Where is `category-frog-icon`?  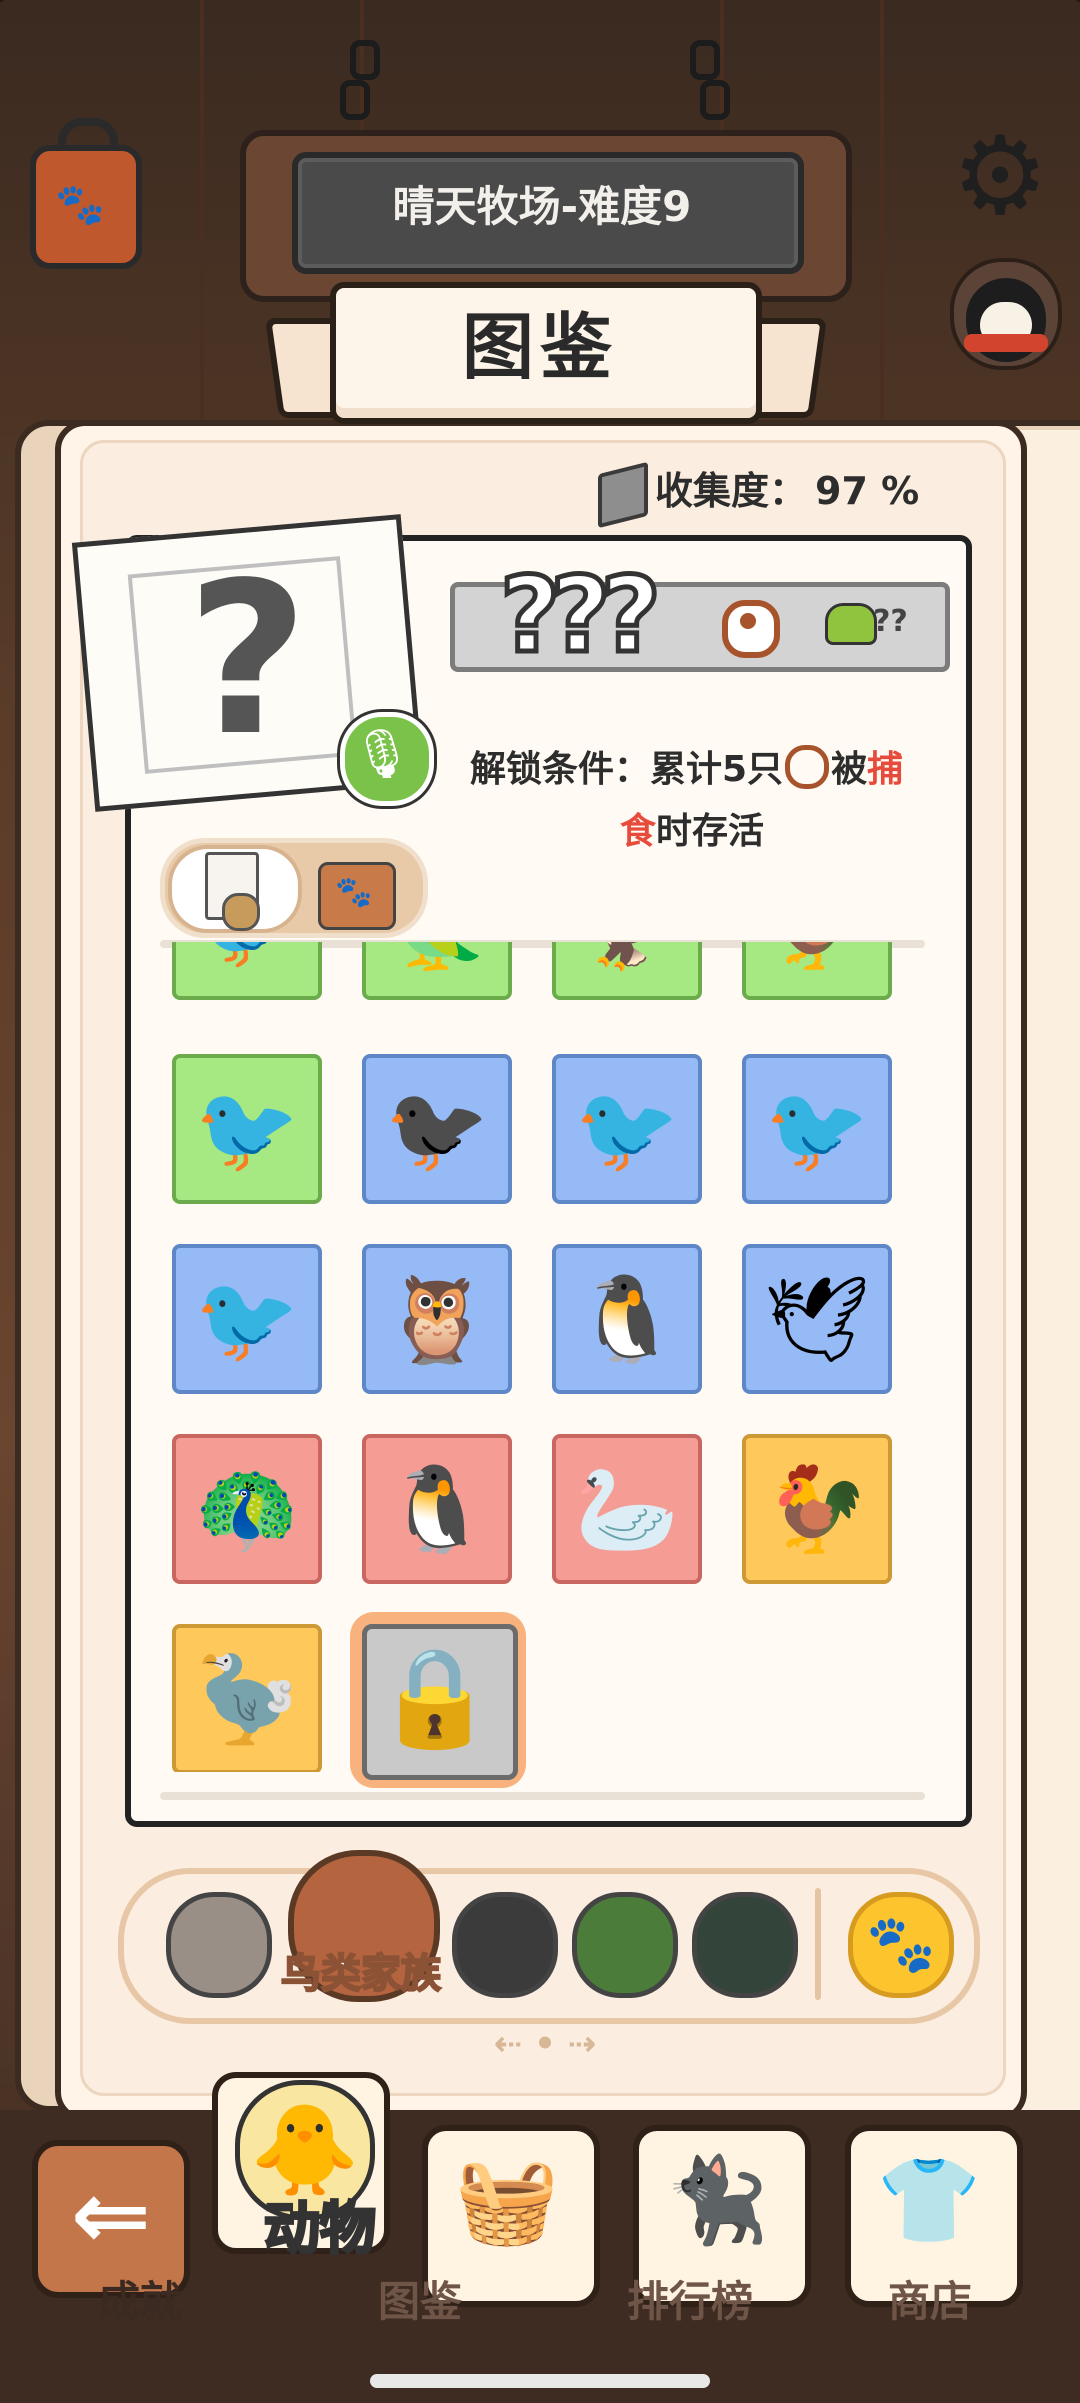
category-frog-icon is located at coordinates (625, 1945).